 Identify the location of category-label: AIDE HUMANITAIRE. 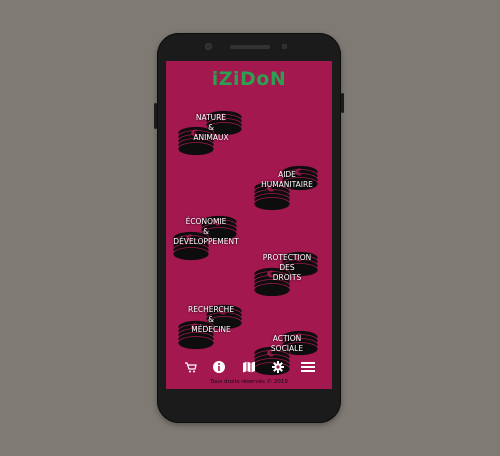
(287, 179).